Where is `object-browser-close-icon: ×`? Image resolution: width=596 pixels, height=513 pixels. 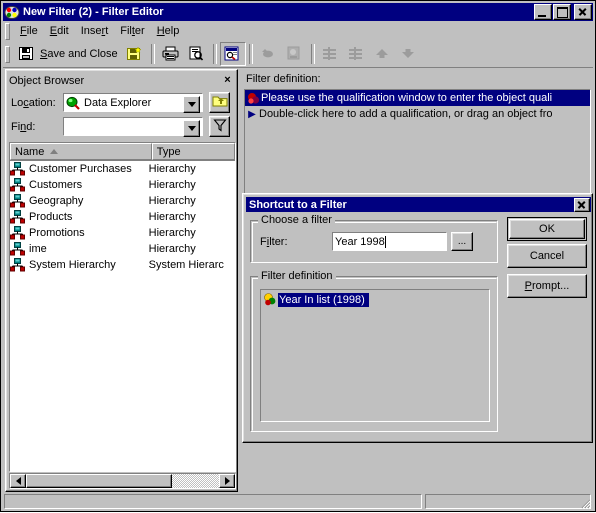 object-browser-close-icon: × is located at coordinates (227, 81).